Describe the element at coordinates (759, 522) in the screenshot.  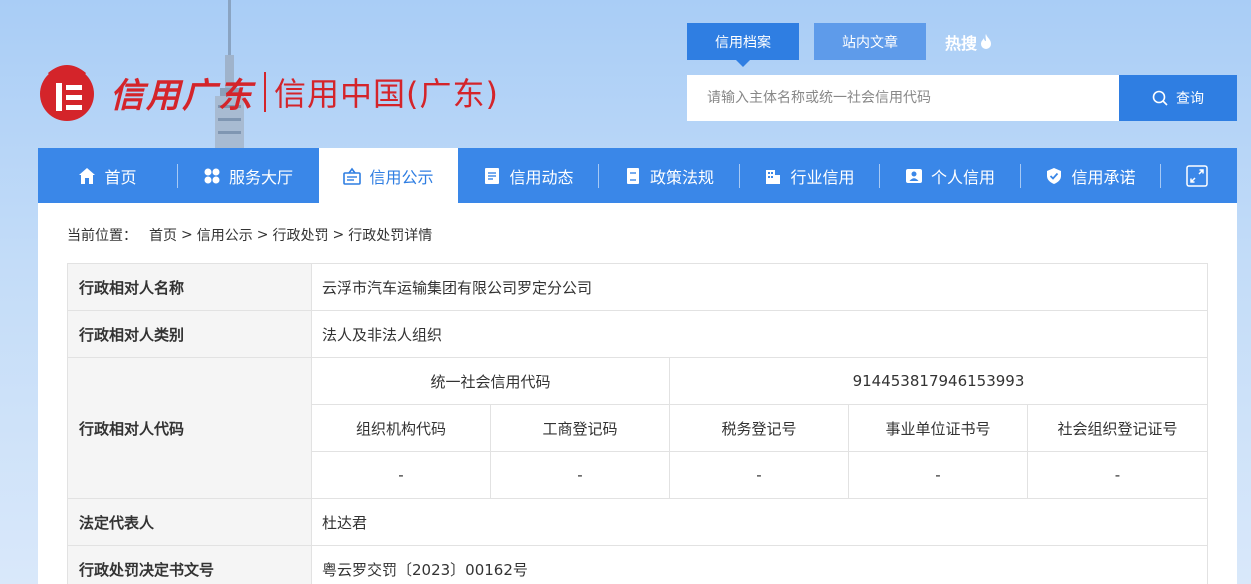
I see `legal-rep-value: 杜达君` at that location.